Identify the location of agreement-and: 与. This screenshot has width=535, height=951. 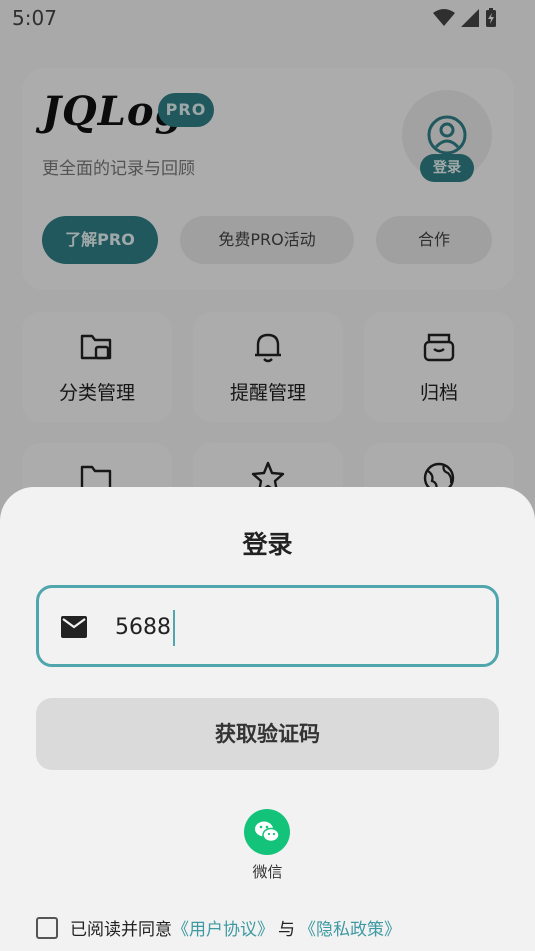
(286, 930).